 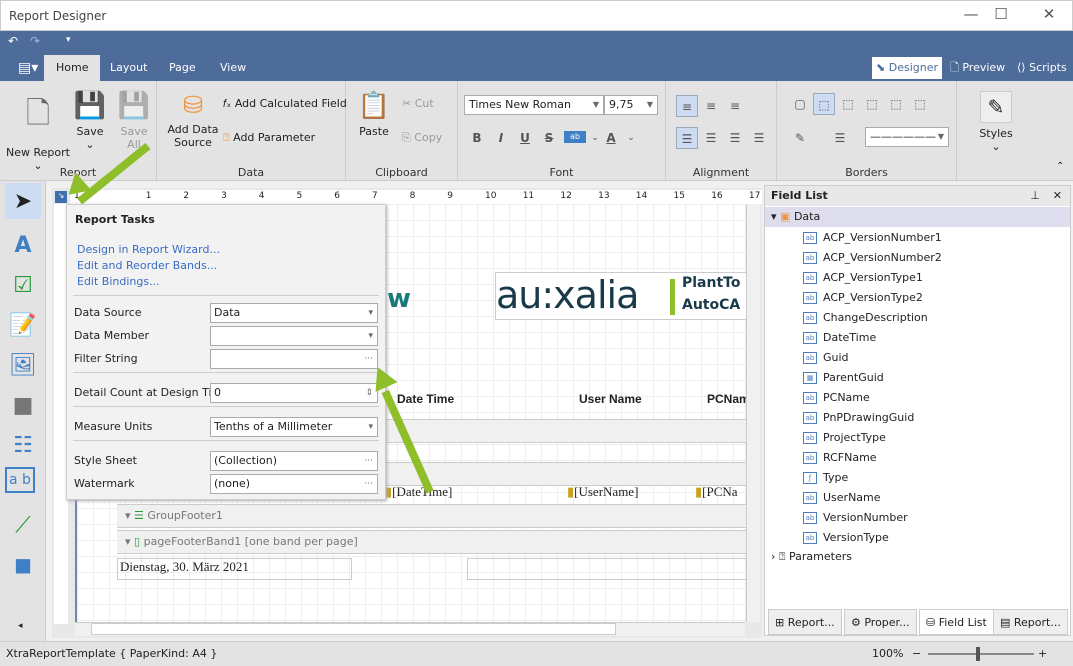 I want to click on editor-button-icon: ⇕, so click(x=369, y=393).